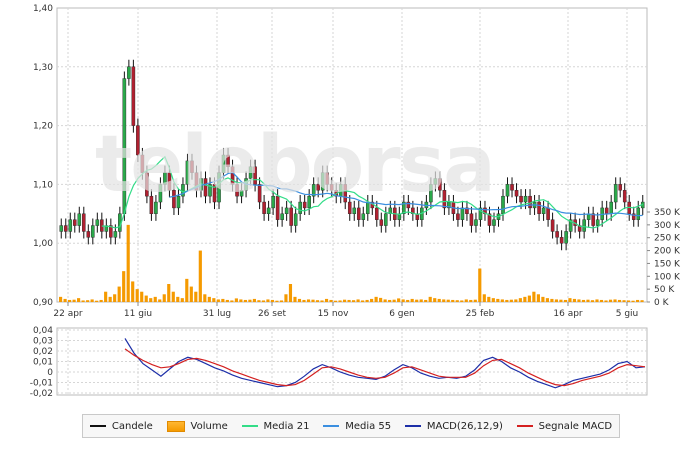 The height and width of the screenshot is (455, 700). Describe the element at coordinates (372, 192) in the screenshot. I see `media-21-line` at that location.